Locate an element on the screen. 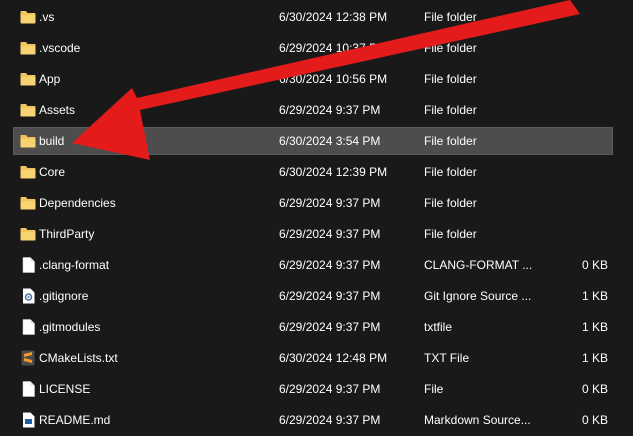 The width and height of the screenshot is (633, 436). file-name: ThirdParty is located at coordinates (67, 234).